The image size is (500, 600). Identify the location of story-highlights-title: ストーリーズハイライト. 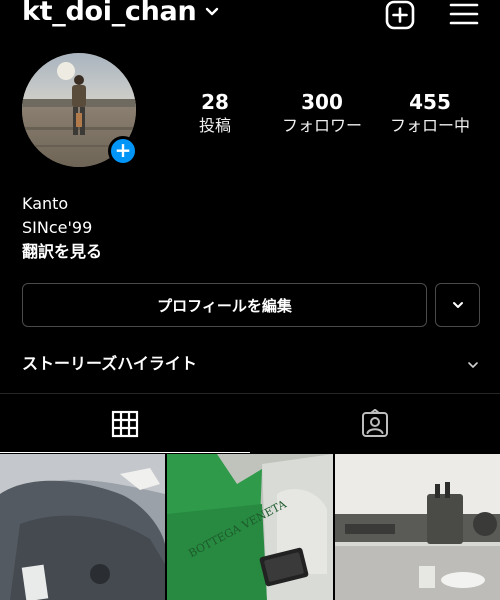
(109, 363).